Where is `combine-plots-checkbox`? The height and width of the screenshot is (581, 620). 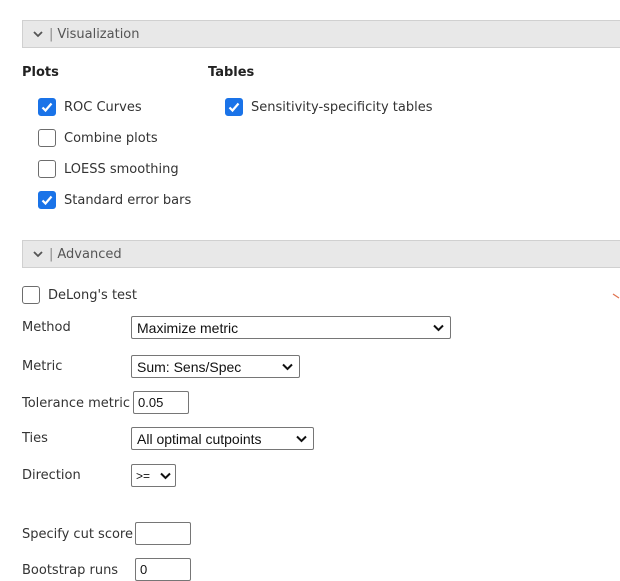
combine-plots-checkbox is located at coordinates (47, 138).